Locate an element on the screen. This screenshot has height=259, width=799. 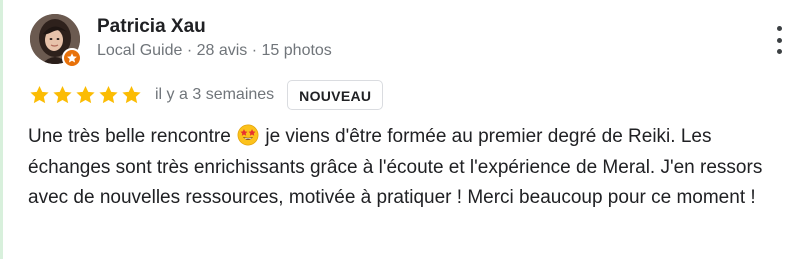
more-options-button is located at coordinates (779, 40).